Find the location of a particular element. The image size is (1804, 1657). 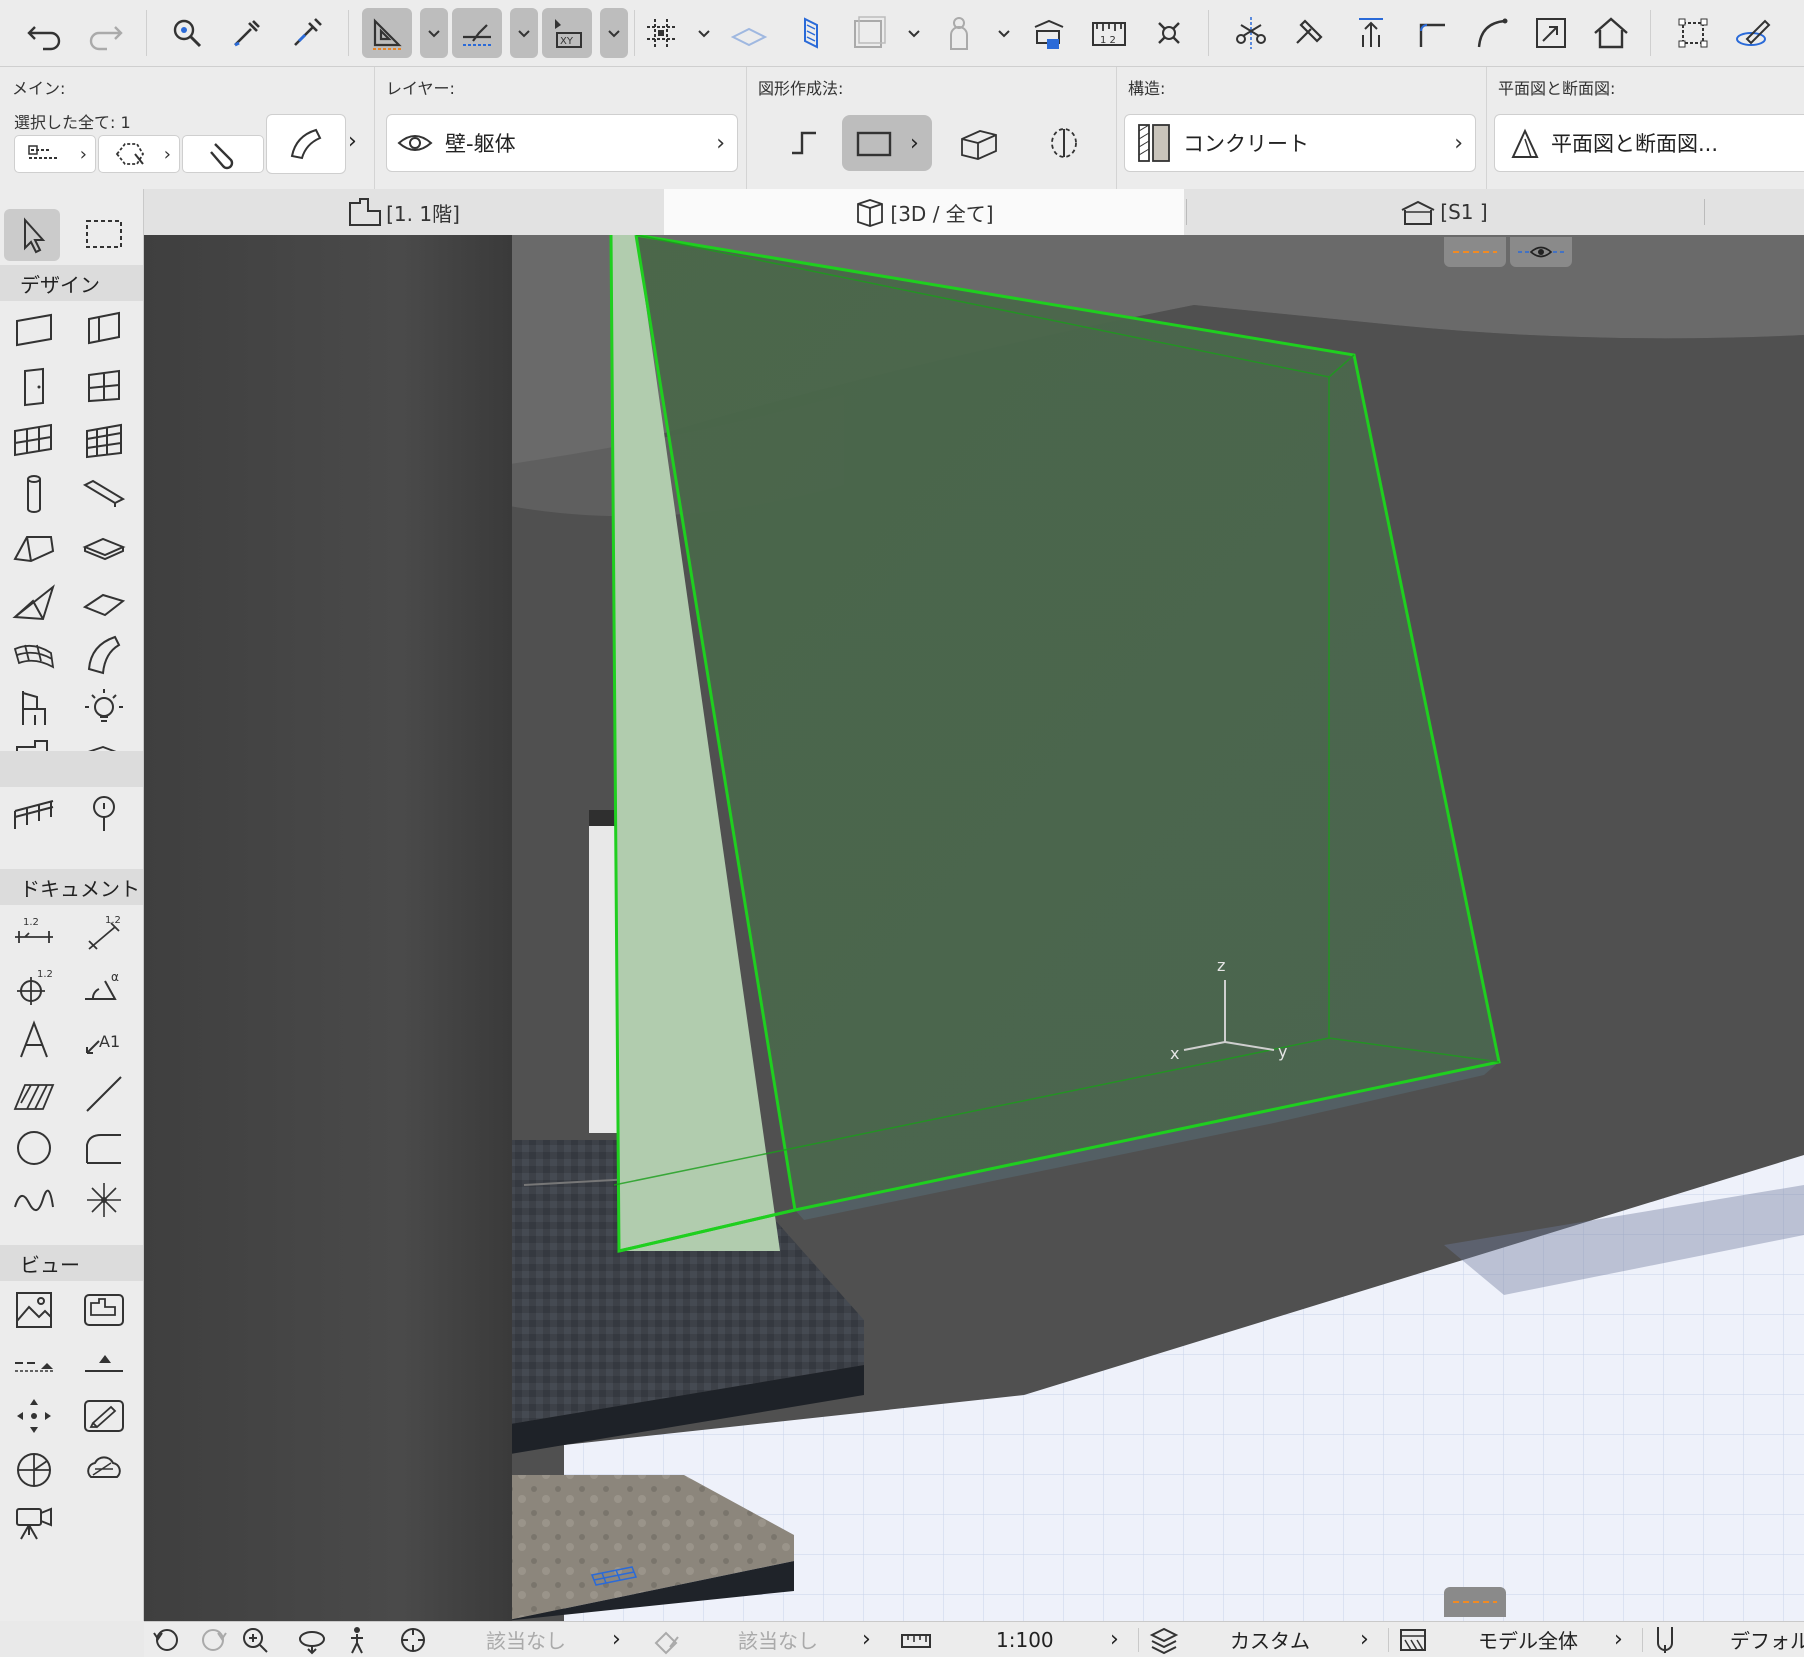

snap-points-icon is located at coordinates (477, 33).